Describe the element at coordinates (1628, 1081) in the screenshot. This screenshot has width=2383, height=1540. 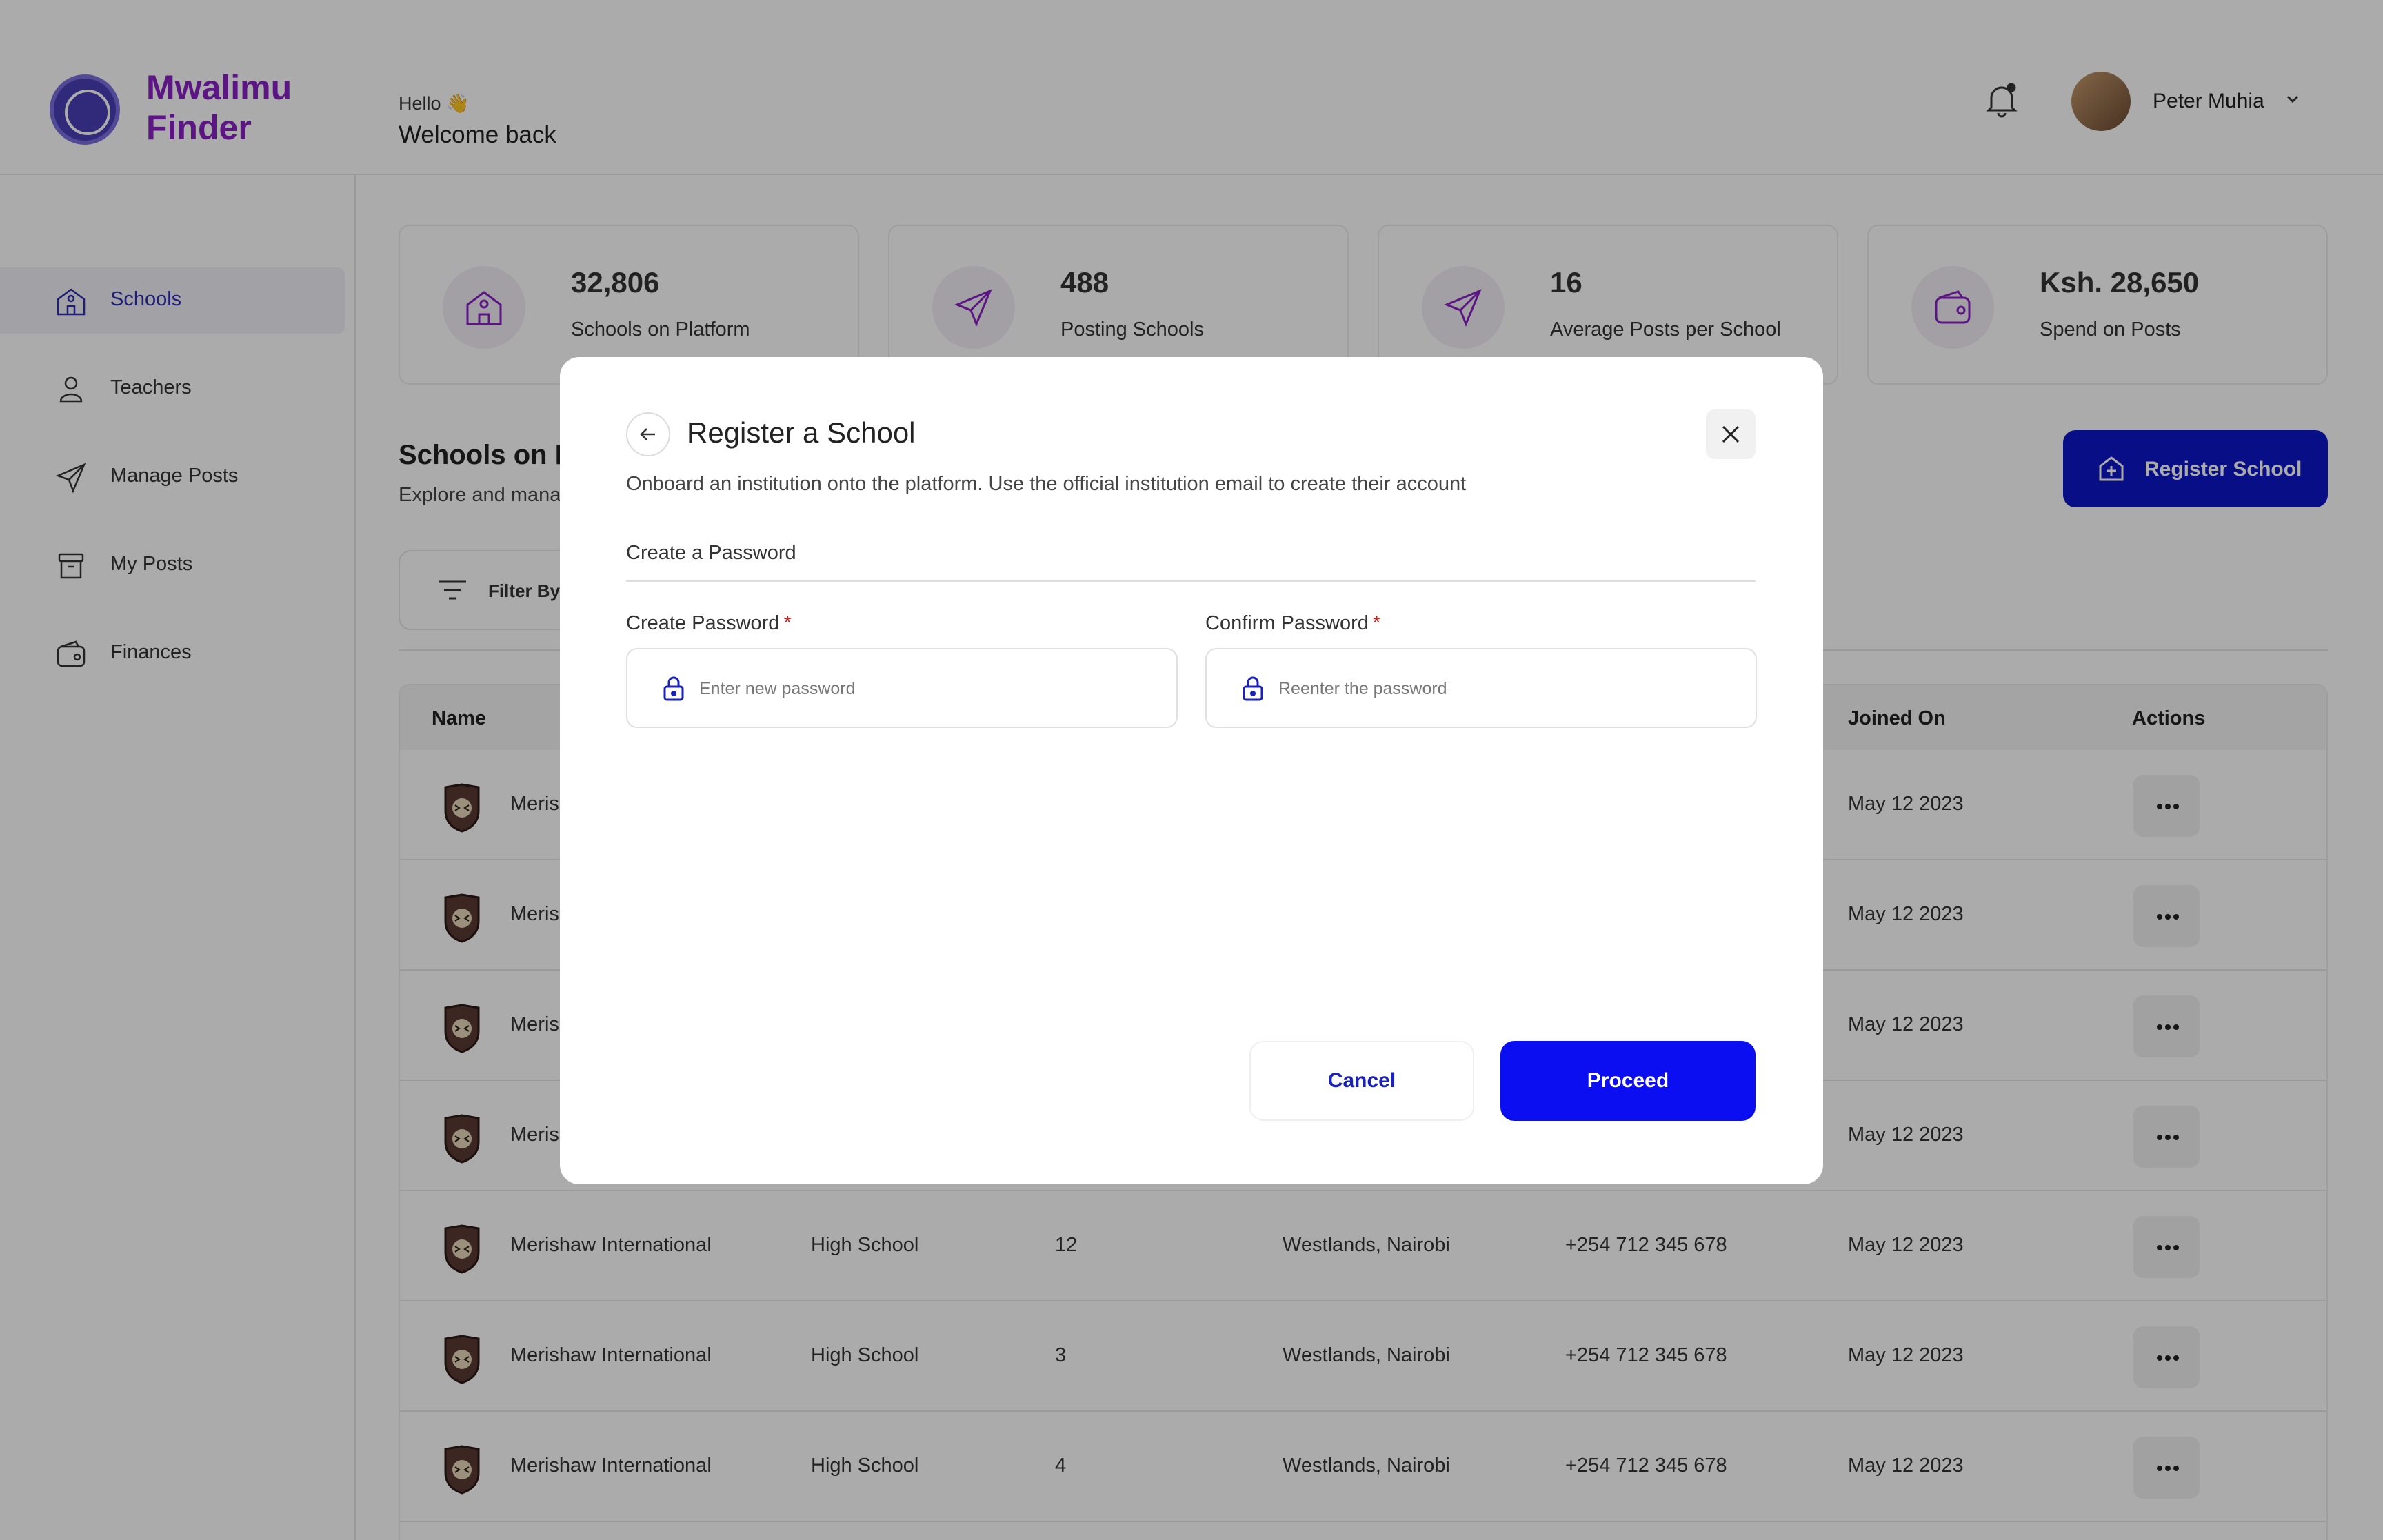
I see `proceed-button: Proceed` at that location.